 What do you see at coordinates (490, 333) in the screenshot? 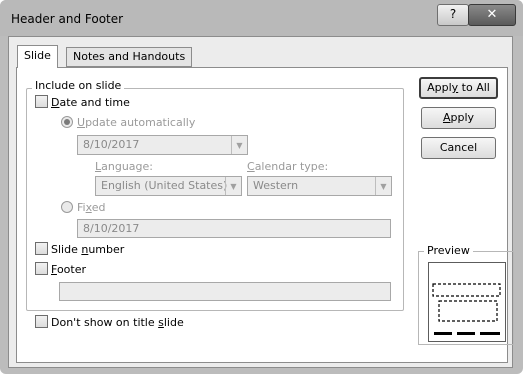
I see `slide-number-placeholder` at bounding box center [490, 333].